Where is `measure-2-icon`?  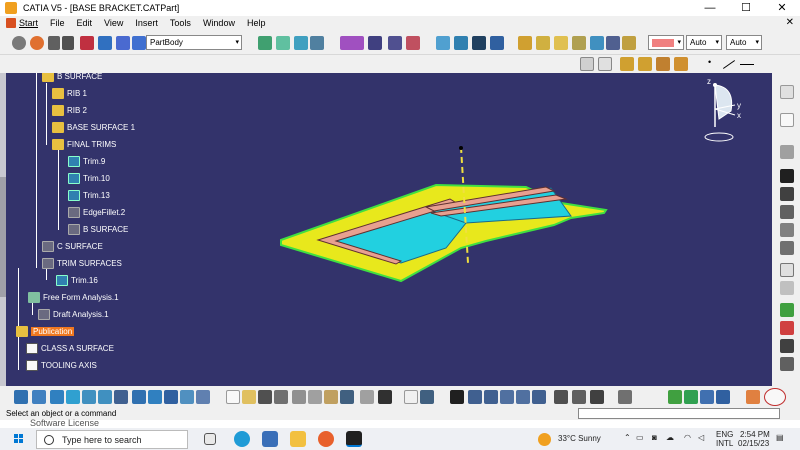
measure-2-icon is located at coordinates (491, 397).